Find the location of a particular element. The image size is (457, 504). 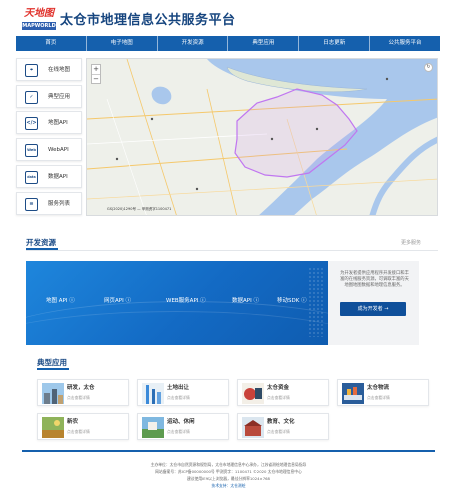

more-services-link: 更多服务 is located at coordinates (411, 242).